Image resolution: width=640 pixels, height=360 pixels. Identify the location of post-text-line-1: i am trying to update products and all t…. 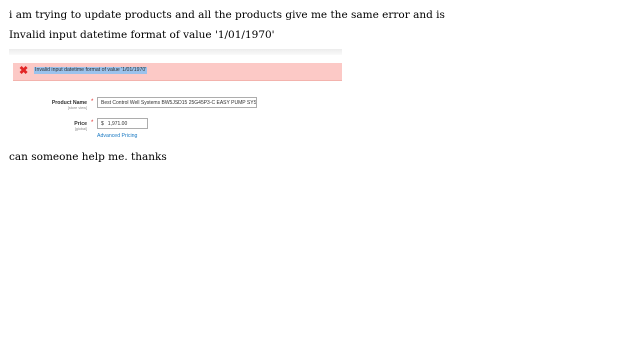
(227, 15).